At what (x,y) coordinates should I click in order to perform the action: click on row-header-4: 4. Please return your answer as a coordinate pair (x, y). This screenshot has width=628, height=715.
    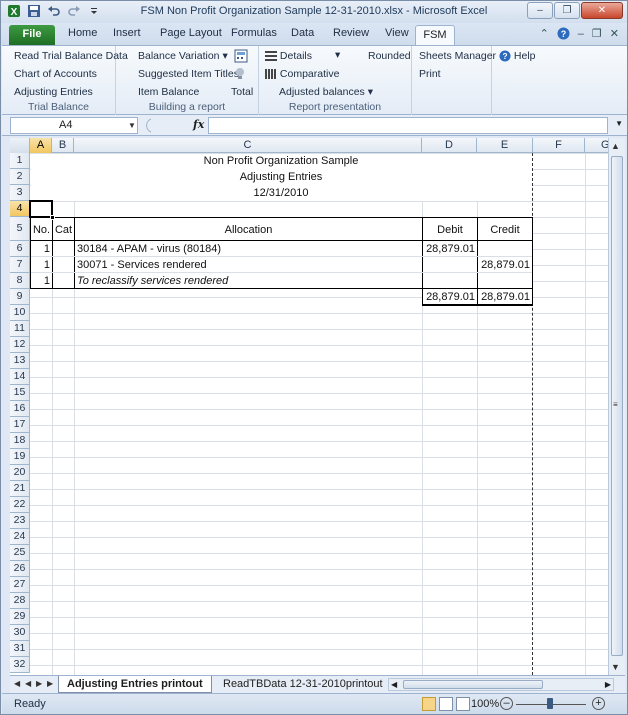
    Looking at the image, I should click on (20, 209).